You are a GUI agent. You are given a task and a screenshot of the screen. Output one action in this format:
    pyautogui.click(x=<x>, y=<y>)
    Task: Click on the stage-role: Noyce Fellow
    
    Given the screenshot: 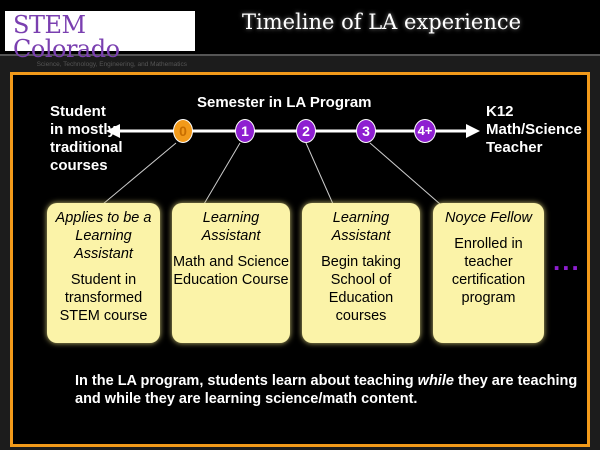 What is the action you would take?
    pyautogui.click(x=488, y=218)
    